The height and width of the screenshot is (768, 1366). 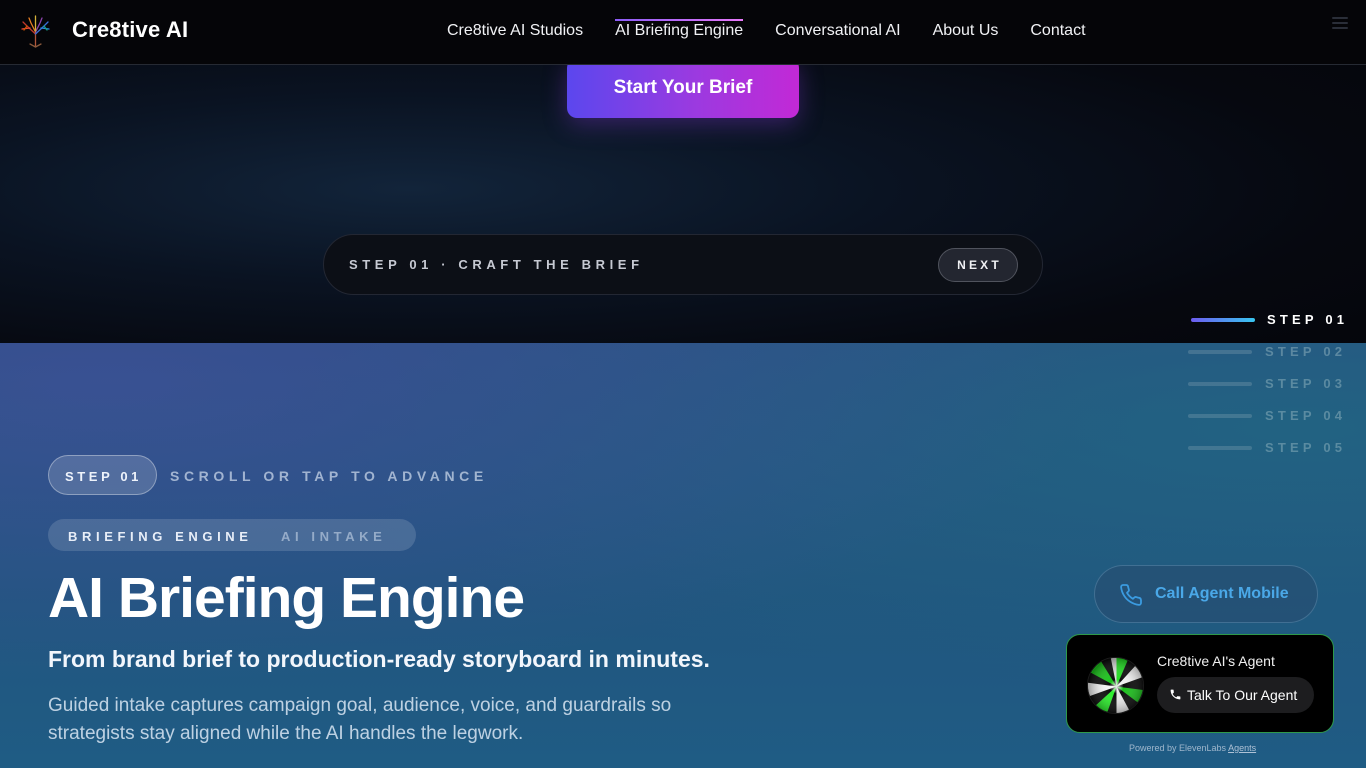 What do you see at coordinates (683, 264) in the screenshot?
I see `step-bar: STEP 01 · CRAFT THE BRIEF NEXT` at bounding box center [683, 264].